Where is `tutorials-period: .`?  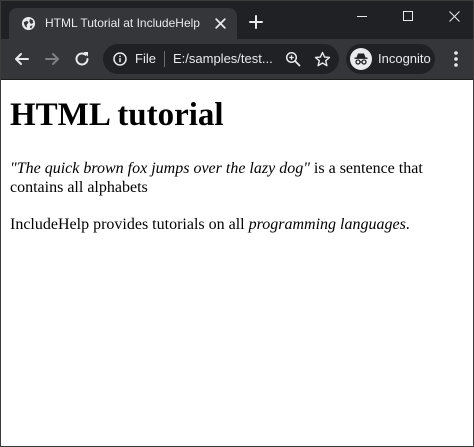 tutorials-period: . is located at coordinates (407, 224).